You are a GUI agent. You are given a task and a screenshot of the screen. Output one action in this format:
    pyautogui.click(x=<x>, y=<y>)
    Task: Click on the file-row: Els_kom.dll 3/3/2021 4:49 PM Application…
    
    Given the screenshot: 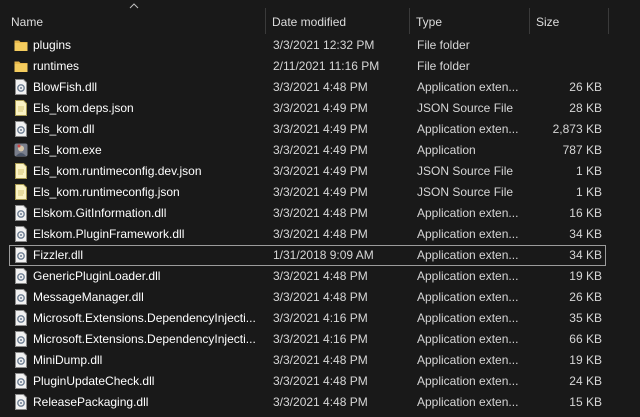 What is the action you would take?
    pyautogui.click(x=320, y=129)
    